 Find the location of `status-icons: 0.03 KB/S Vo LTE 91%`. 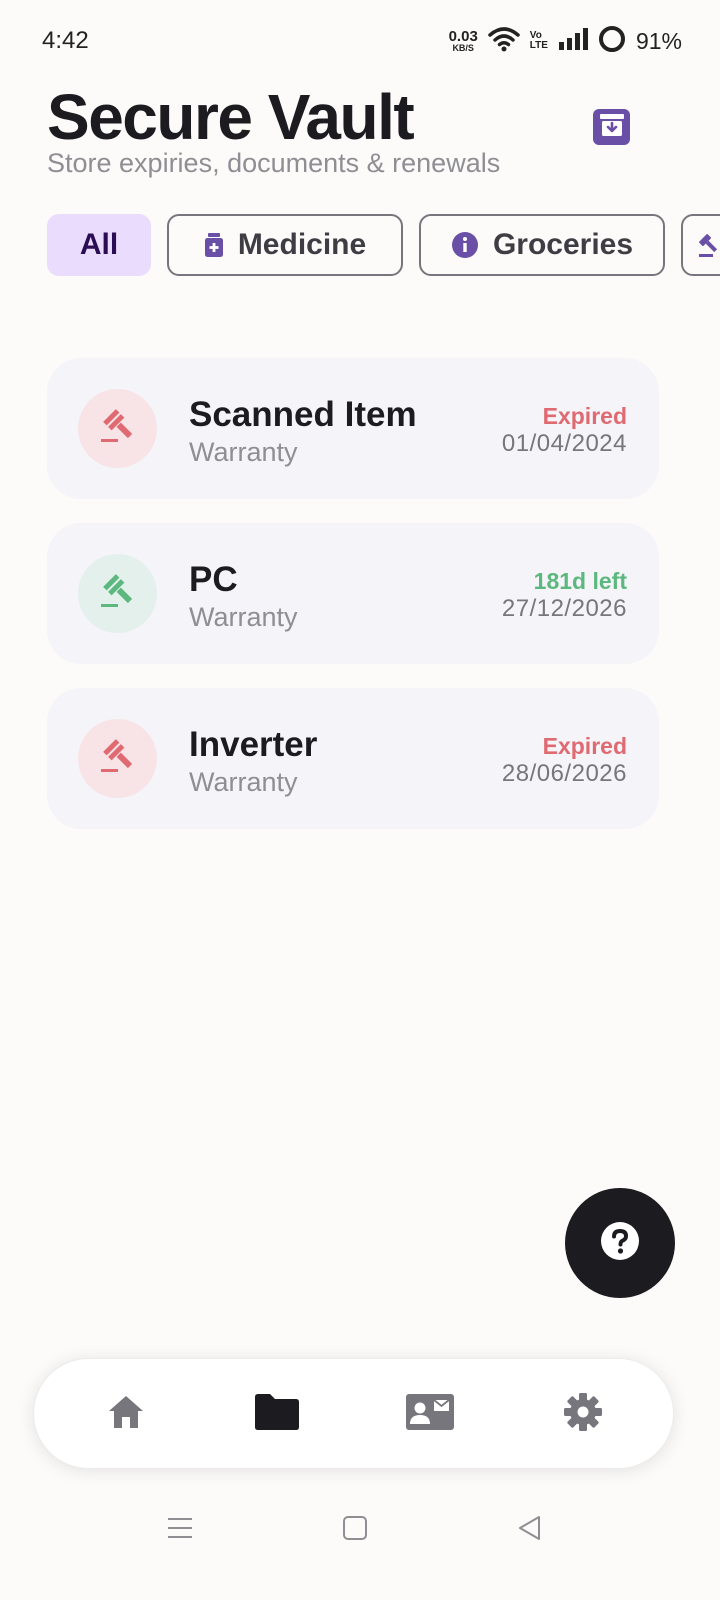

status-icons: 0.03 KB/S Vo LTE 91% is located at coordinates (565, 41).